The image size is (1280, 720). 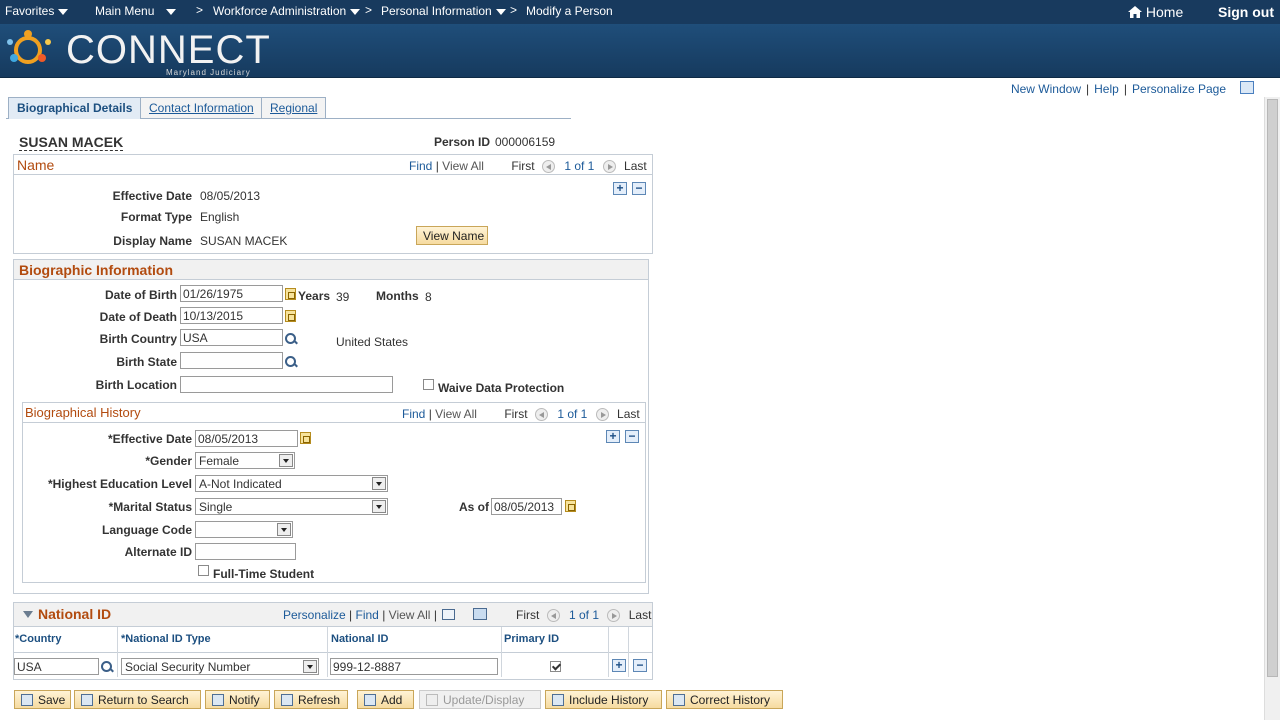 What do you see at coordinates (609, 700) in the screenshot?
I see `include-history-label: Include History` at bounding box center [609, 700].